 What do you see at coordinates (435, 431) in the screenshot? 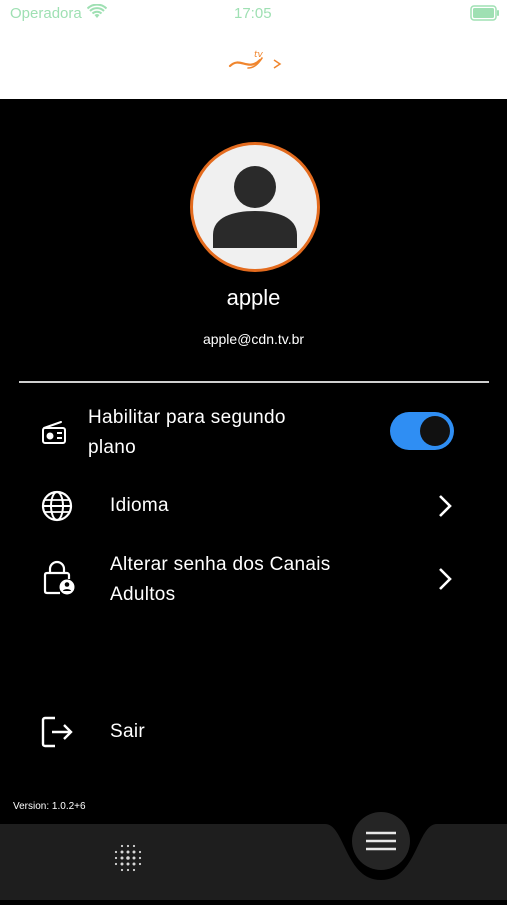
I see `toggle-knob` at bounding box center [435, 431].